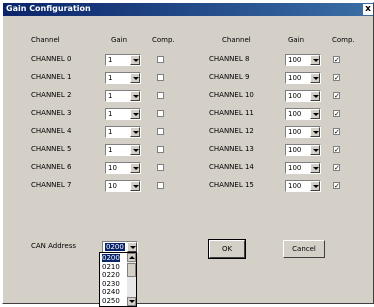  I want to click on dropdown-option: 0230, so click(111, 284).